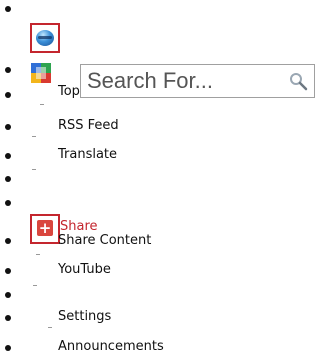 This screenshot has width=320, height=362. I want to click on menu-settings-link: Settings, so click(84, 316).